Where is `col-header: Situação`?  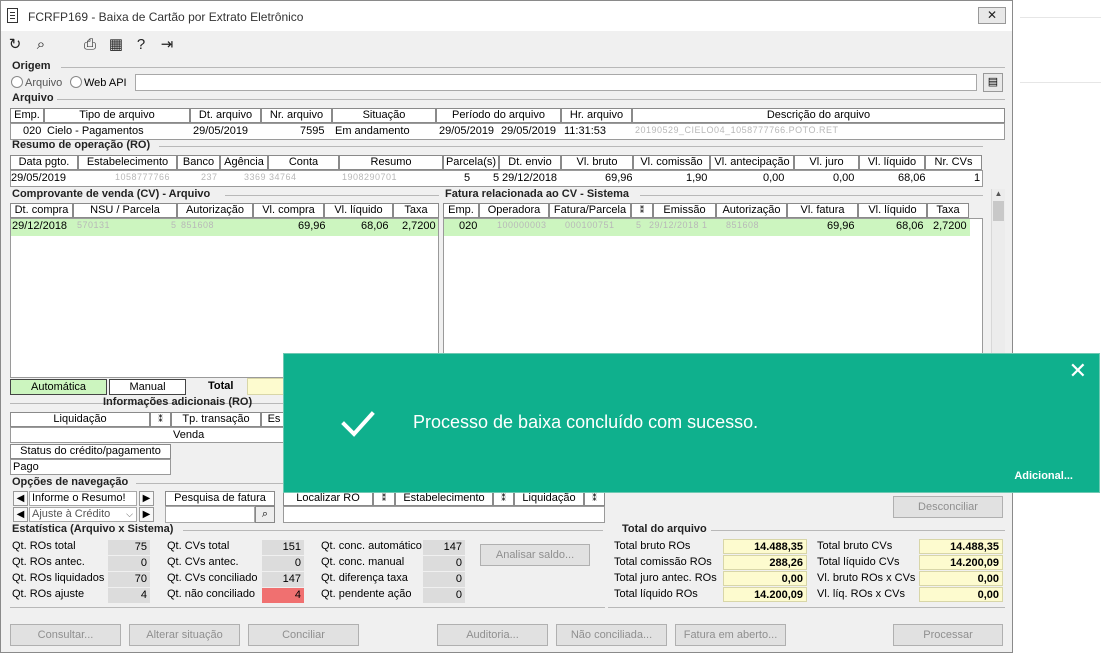
col-header: Situação is located at coordinates (384, 115).